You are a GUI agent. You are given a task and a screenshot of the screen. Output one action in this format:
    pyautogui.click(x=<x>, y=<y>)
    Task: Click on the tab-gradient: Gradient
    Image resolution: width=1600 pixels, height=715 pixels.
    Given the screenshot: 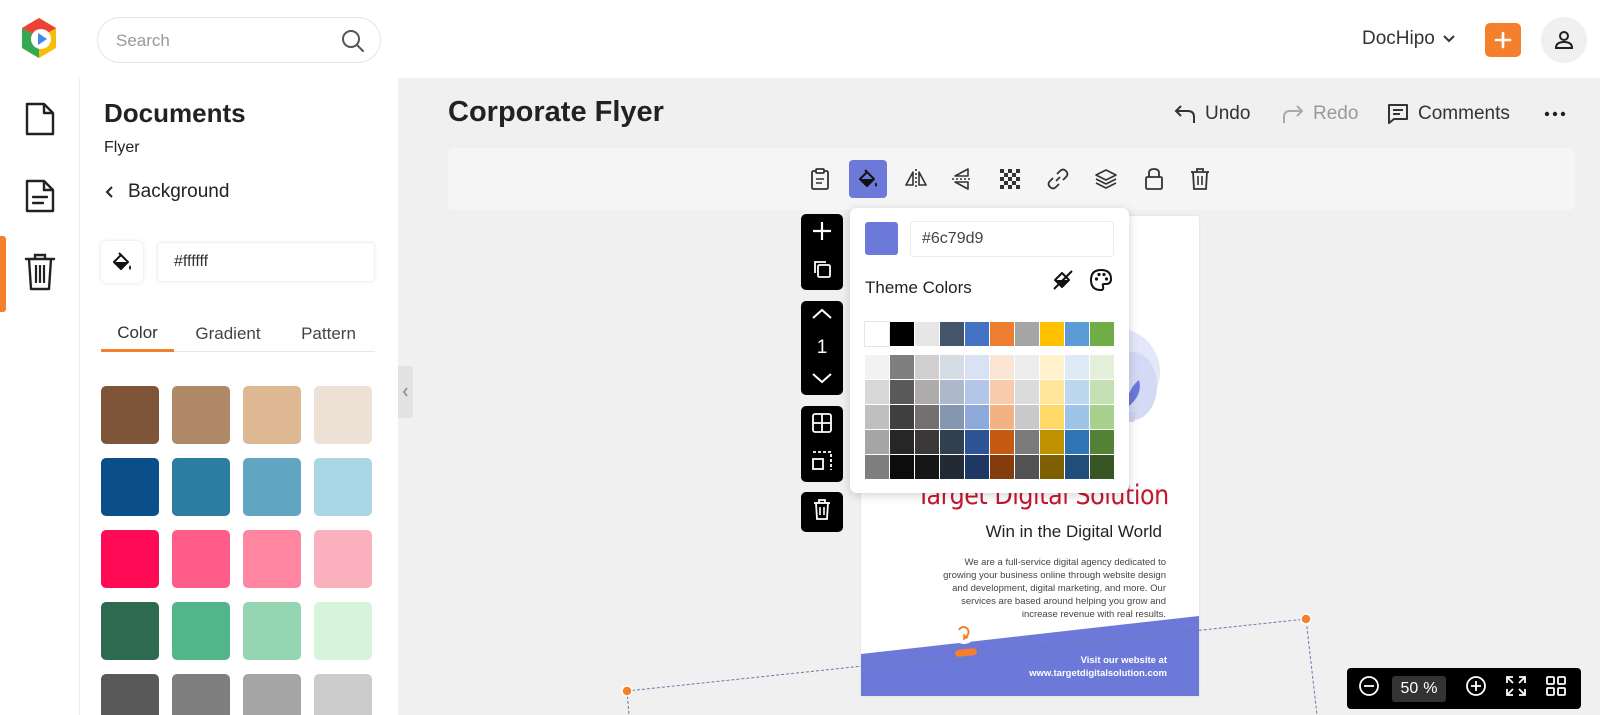 What is the action you would take?
    pyautogui.click(x=228, y=334)
    